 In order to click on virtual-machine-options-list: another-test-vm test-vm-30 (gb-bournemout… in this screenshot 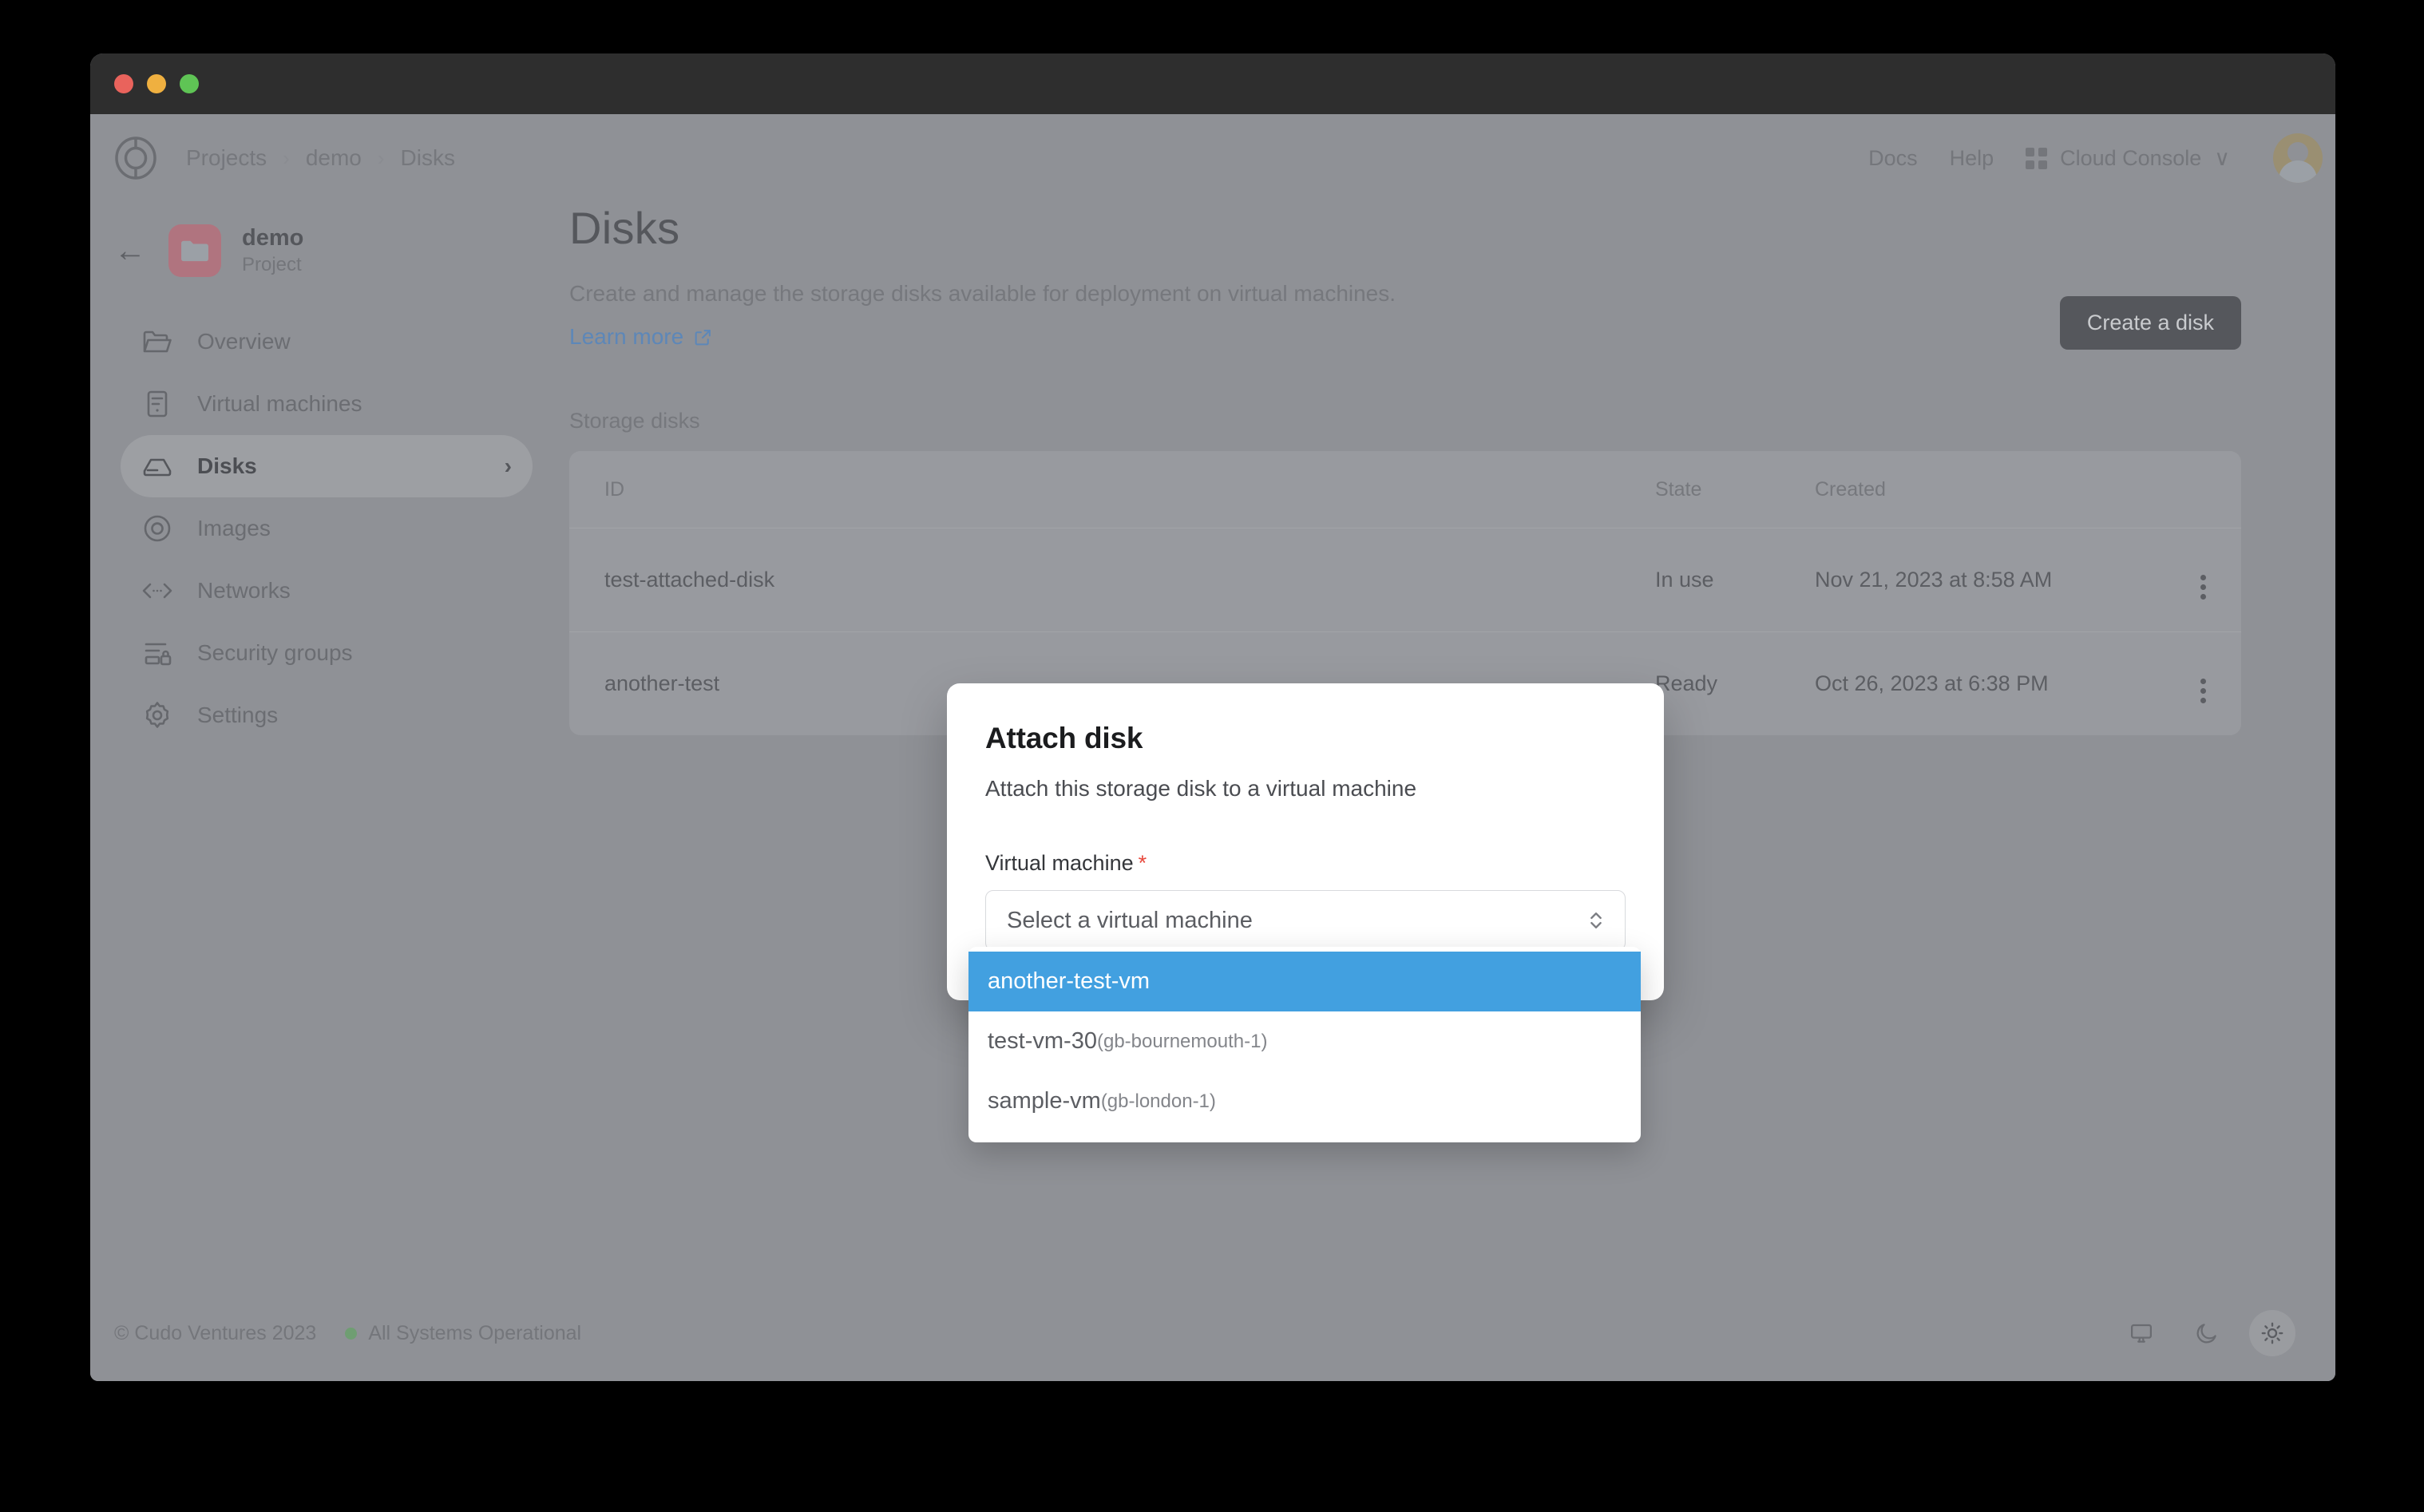, I will do `click(1304, 1044)`.